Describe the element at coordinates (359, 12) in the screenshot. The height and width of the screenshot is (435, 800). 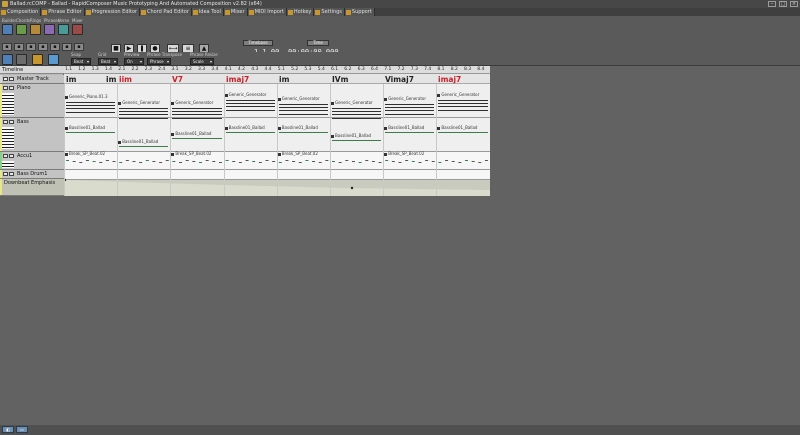
I see `tab-support: Support` at that location.